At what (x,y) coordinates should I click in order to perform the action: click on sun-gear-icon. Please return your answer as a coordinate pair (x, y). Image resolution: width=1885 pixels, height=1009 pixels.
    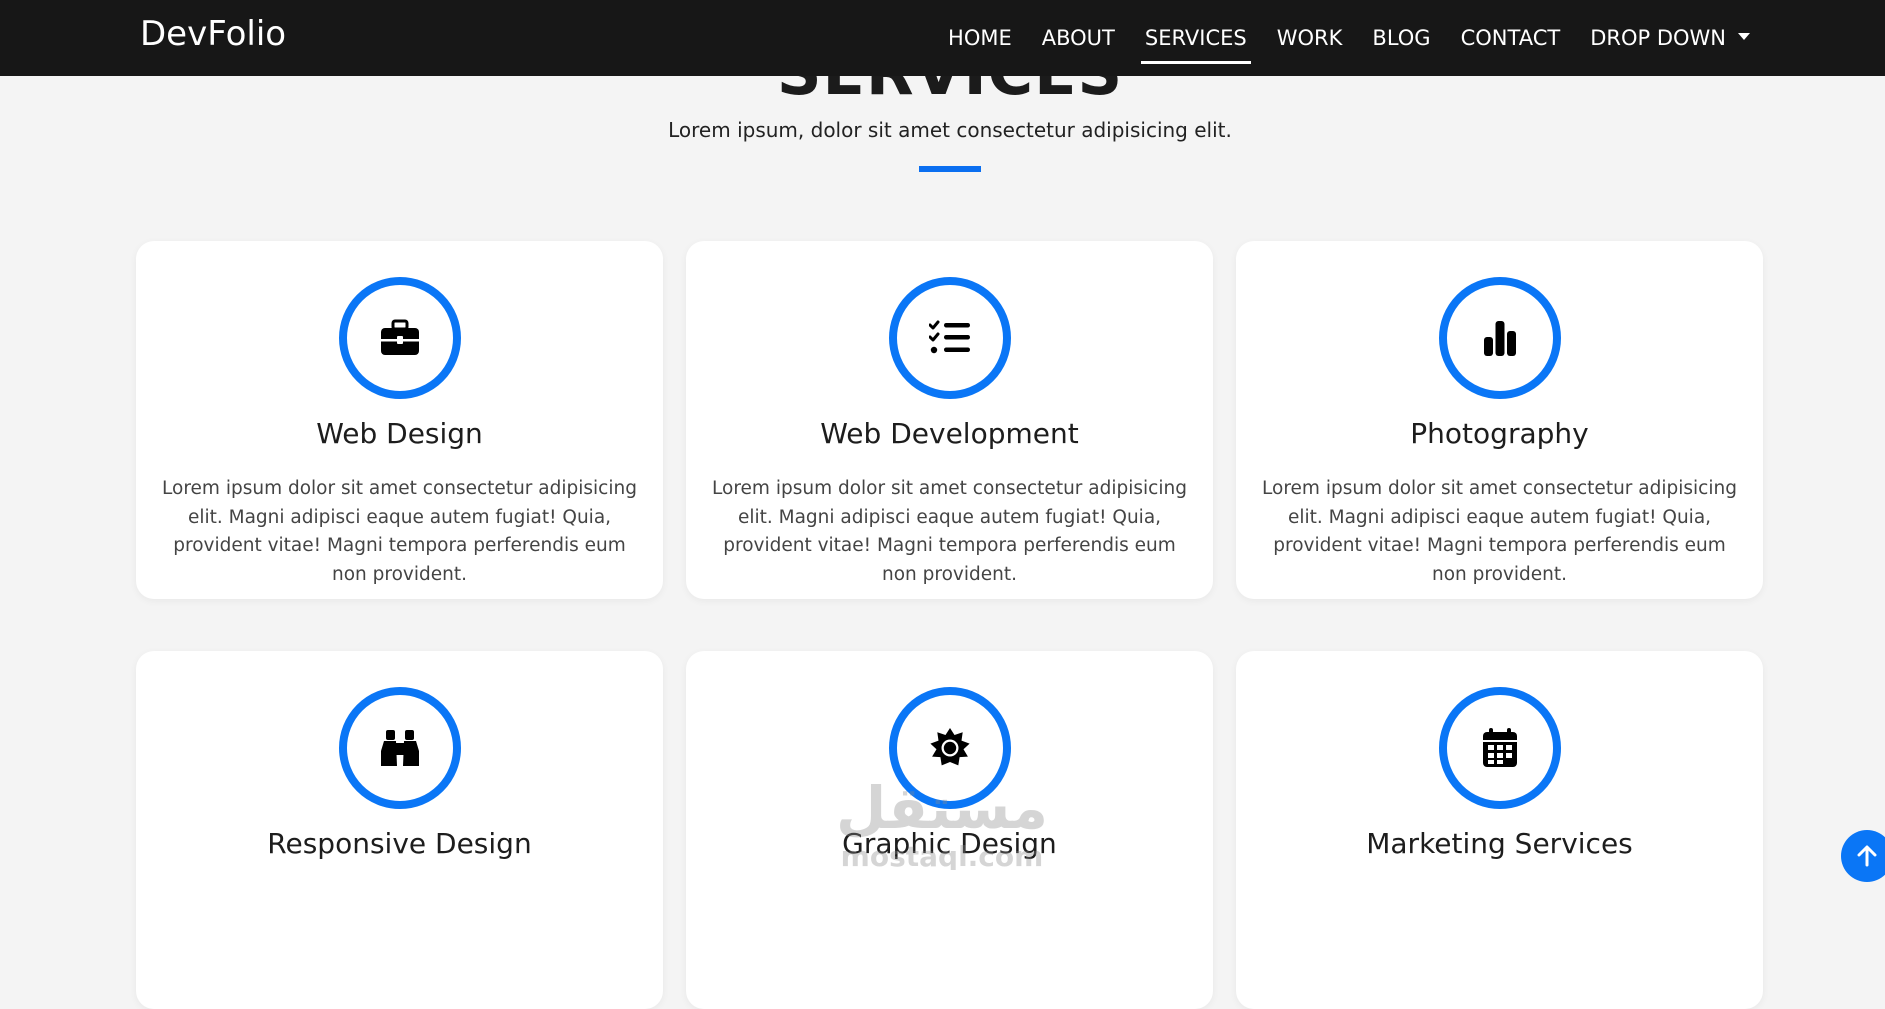
    Looking at the image, I should click on (949, 747).